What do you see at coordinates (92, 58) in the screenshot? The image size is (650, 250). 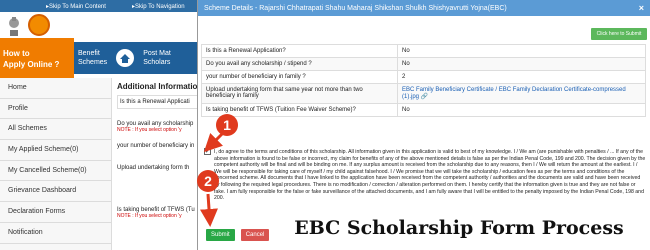 I see `nav-benefit-schemes: Benefit Schemes` at bounding box center [92, 58].